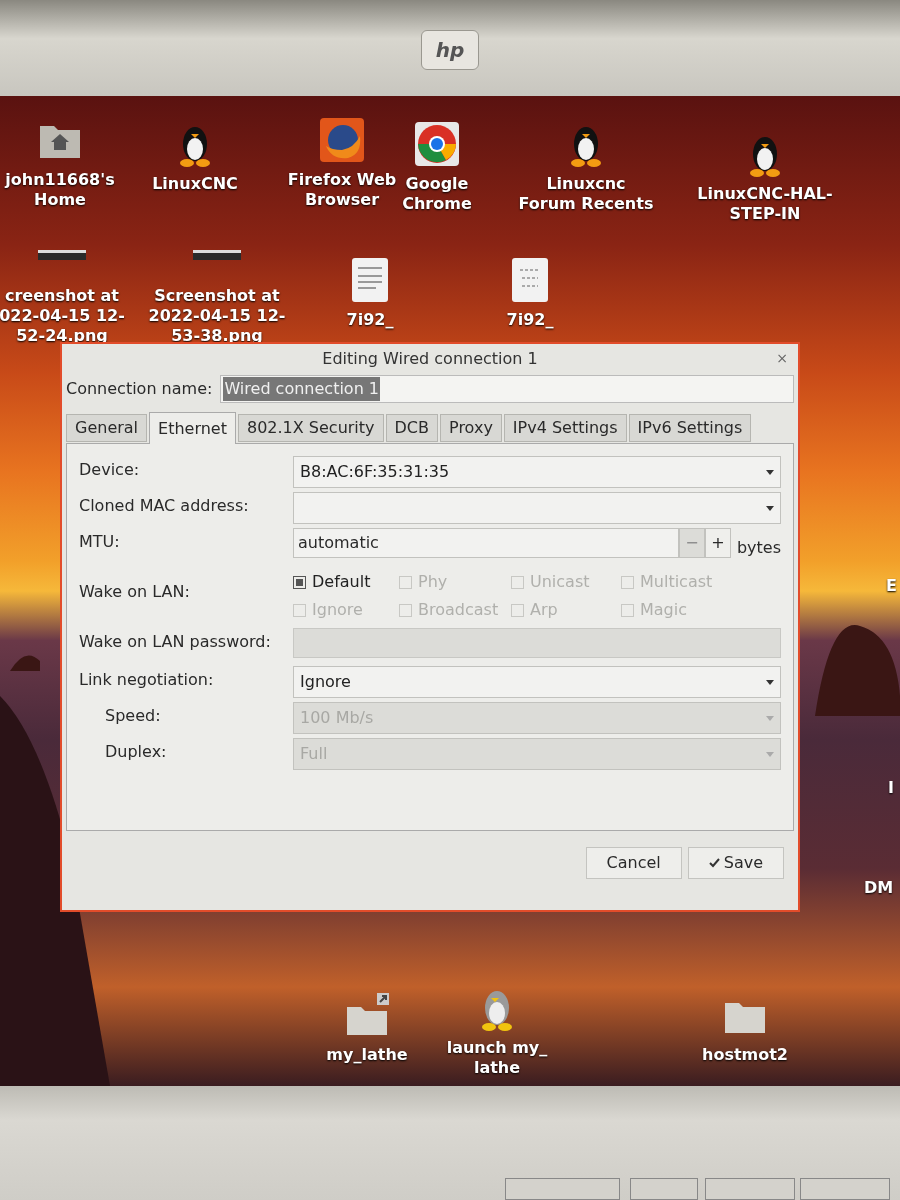 The image size is (900, 1200). I want to click on field-label: Device:, so click(110, 470).